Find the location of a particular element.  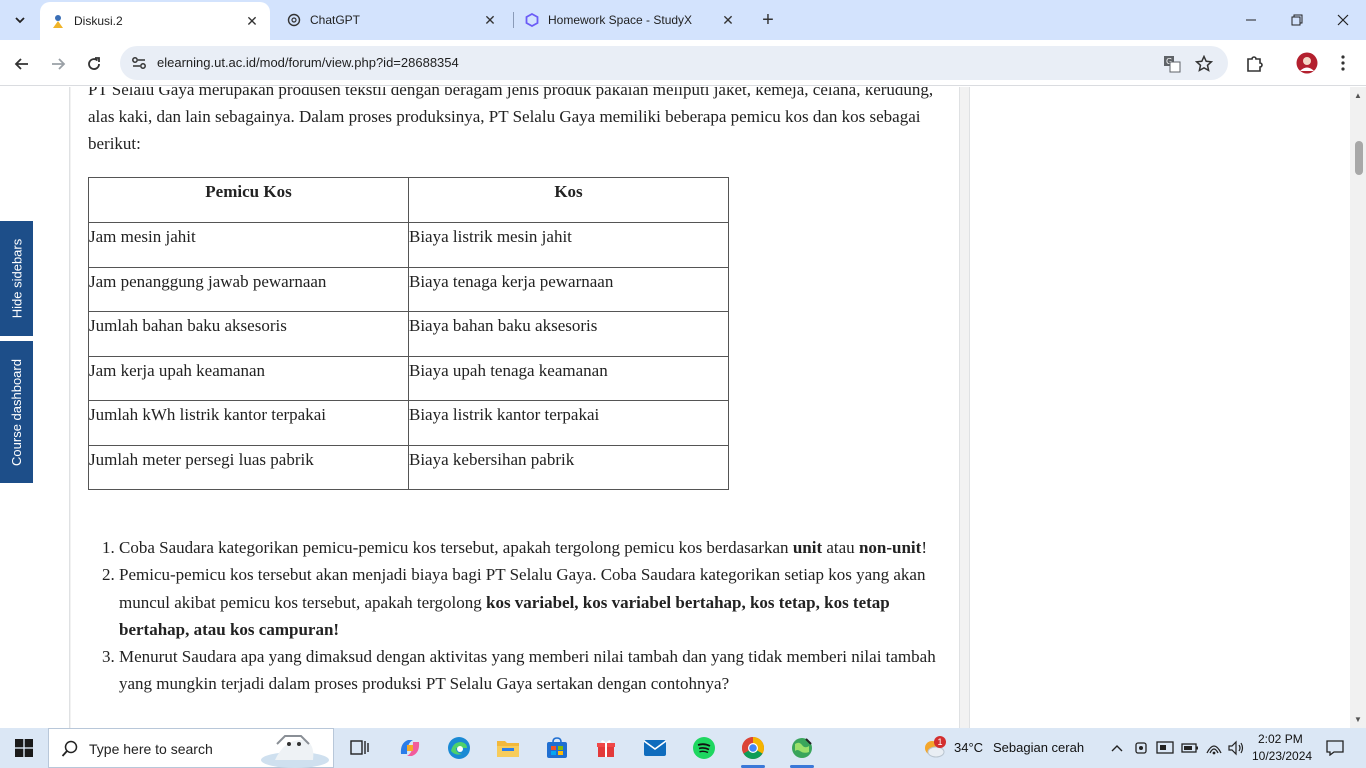

hide-sidebars-label: Hide sidebars is located at coordinates (16, 278).